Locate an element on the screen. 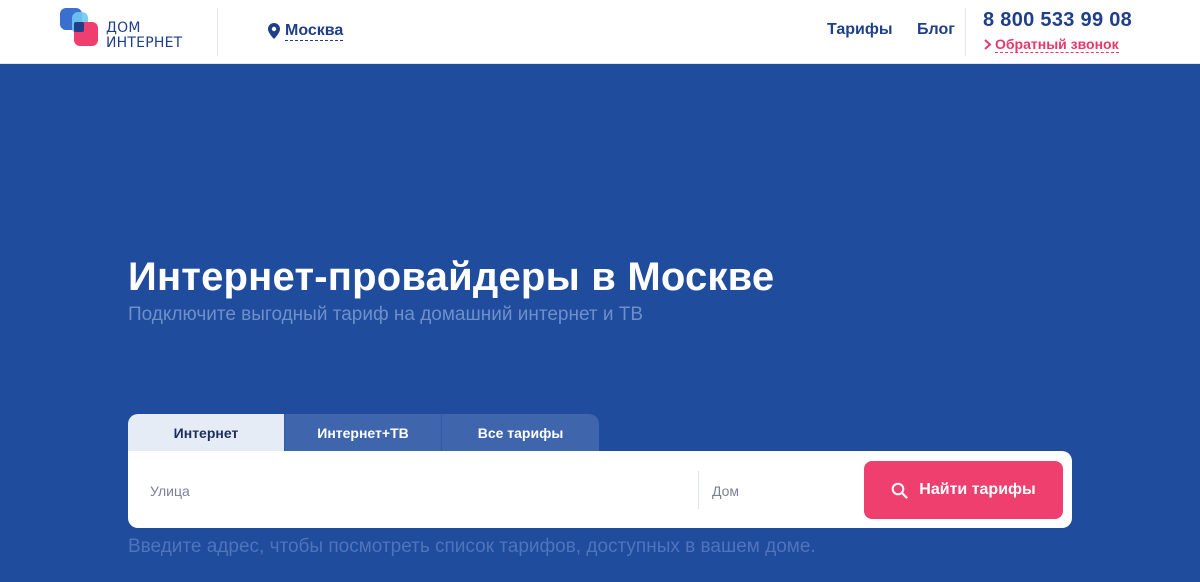 Image resolution: width=1200 pixels, height=582 pixels. address-search-form: Найти тарифы is located at coordinates (600, 489).